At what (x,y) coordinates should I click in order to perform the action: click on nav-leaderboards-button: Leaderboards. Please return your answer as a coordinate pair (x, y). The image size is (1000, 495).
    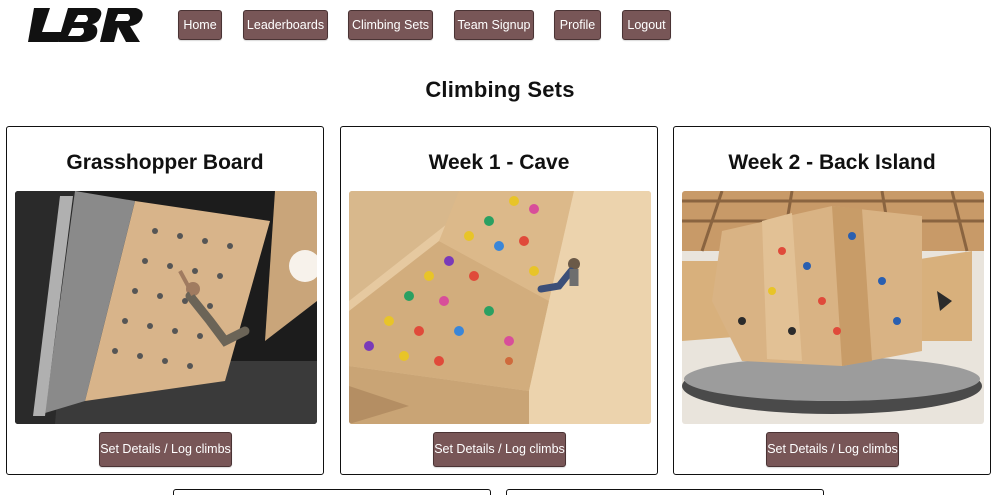
    Looking at the image, I should click on (285, 25).